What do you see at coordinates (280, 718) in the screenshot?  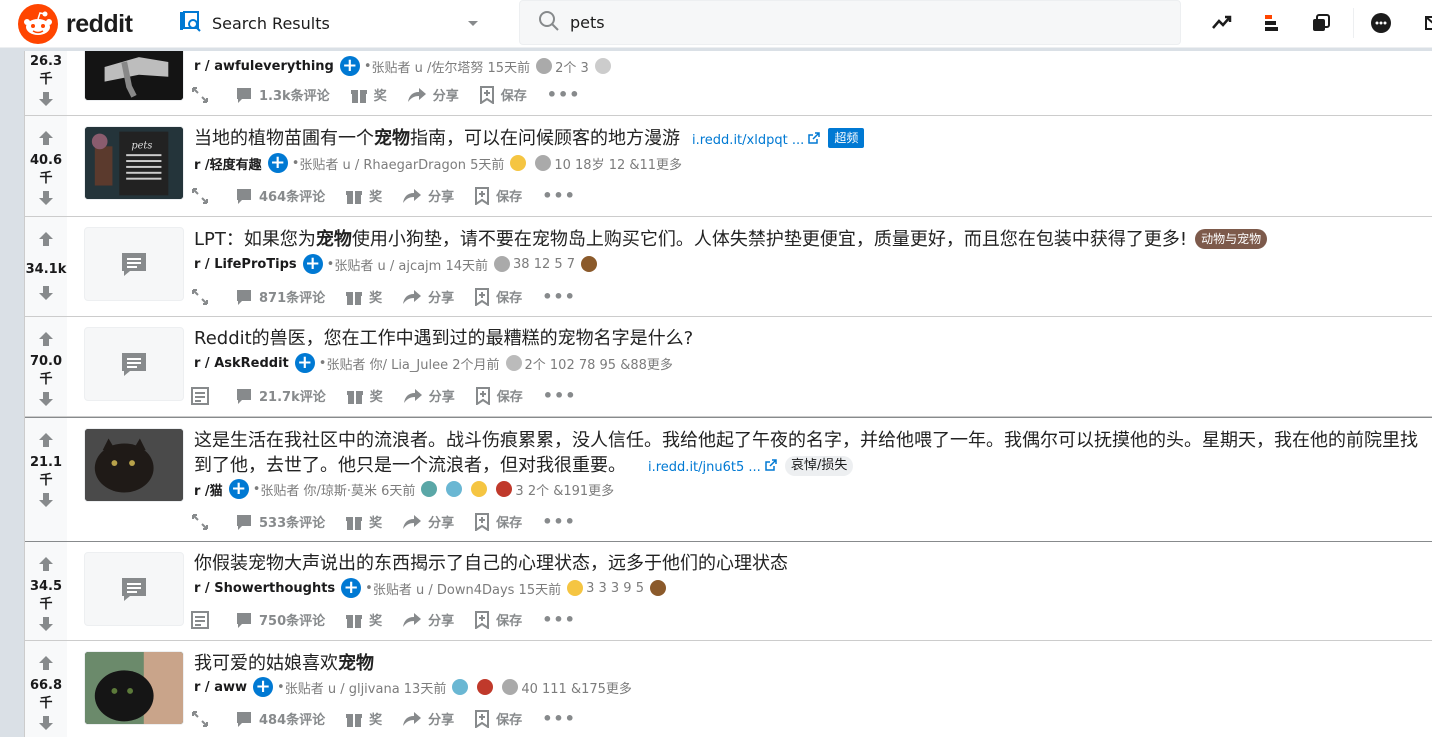 I see `comments-button: 484条评论` at bounding box center [280, 718].